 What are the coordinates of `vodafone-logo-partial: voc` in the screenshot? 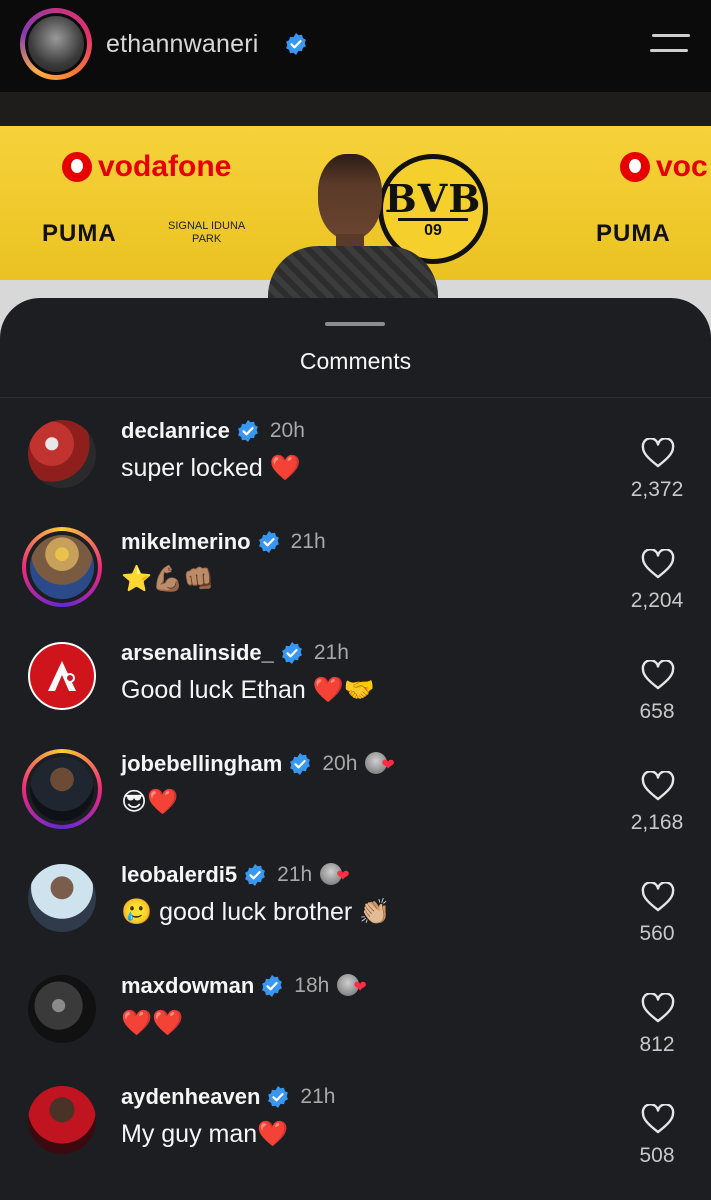 It's located at (664, 167).